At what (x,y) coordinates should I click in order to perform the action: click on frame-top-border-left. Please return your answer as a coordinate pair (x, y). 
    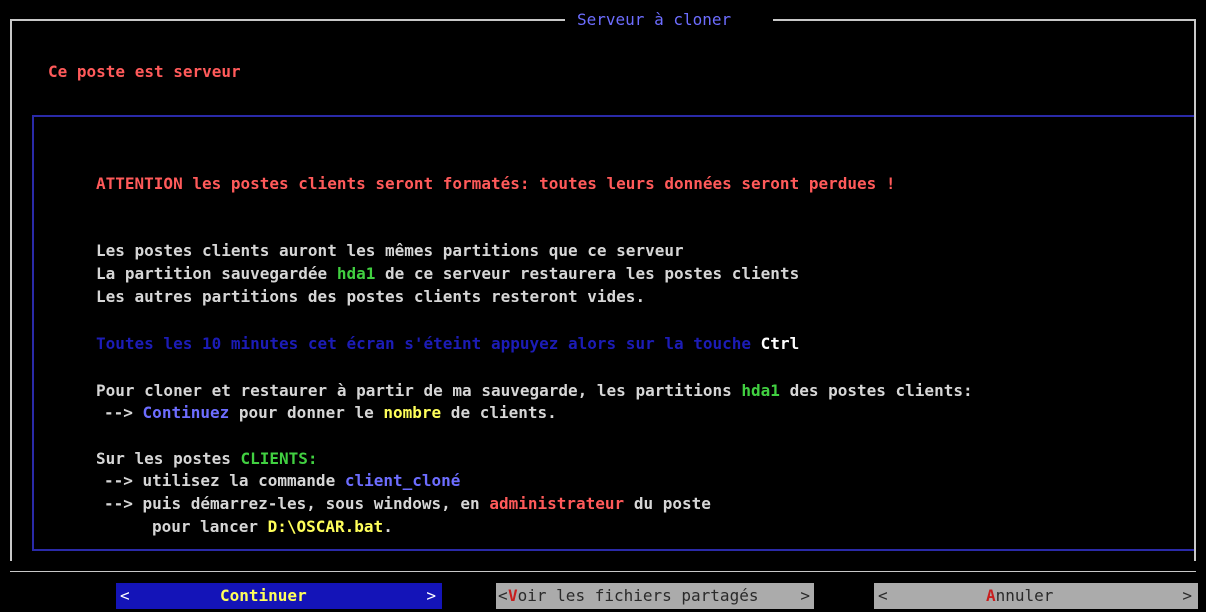
    Looking at the image, I should click on (287, 20).